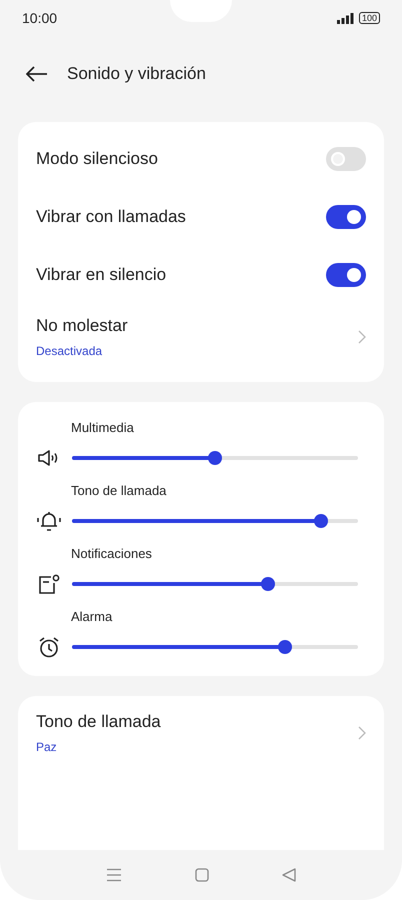 The height and width of the screenshot is (900, 402). What do you see at coordinates (201, 875) in the screenshot?
I see `home-button-icon` at bounding box center [201, 875].